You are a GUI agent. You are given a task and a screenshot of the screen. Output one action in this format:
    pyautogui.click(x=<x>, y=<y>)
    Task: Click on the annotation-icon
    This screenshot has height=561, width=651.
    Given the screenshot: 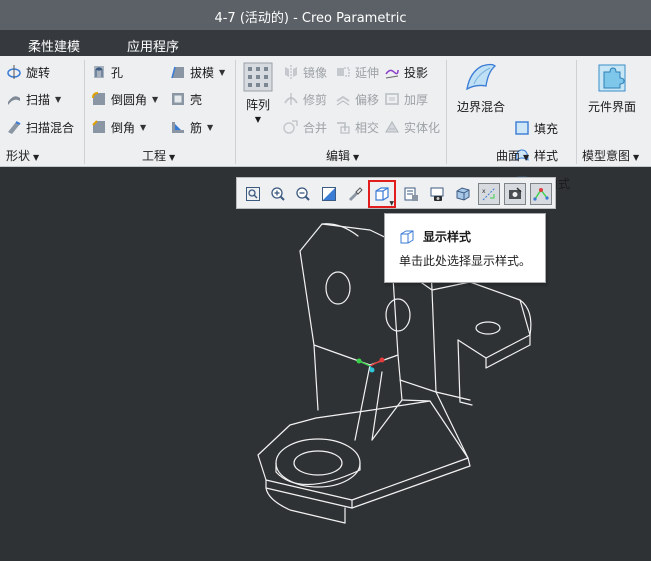 What is the action you would take?
    pyautogui.click(x=515, y=193)
    